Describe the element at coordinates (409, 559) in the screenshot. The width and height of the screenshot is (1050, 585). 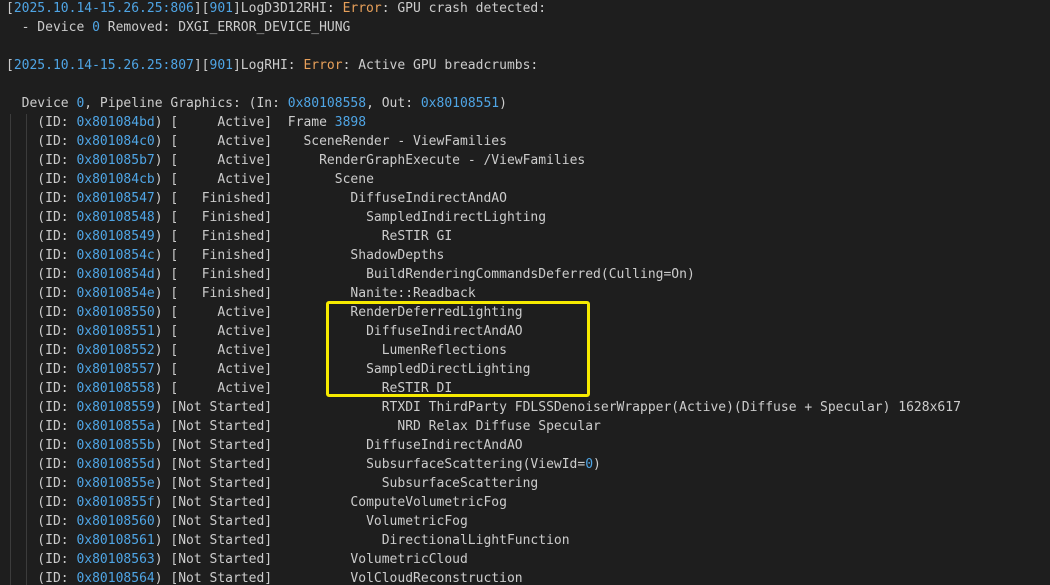
I see `breadcrumb-name: VolumetricCloud` at that location.